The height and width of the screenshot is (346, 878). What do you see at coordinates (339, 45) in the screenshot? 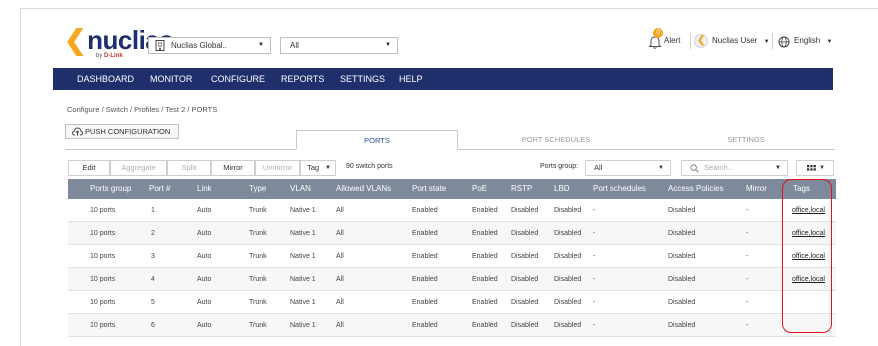
I see `site-select: All ▼` at bounding box center [339, 45].